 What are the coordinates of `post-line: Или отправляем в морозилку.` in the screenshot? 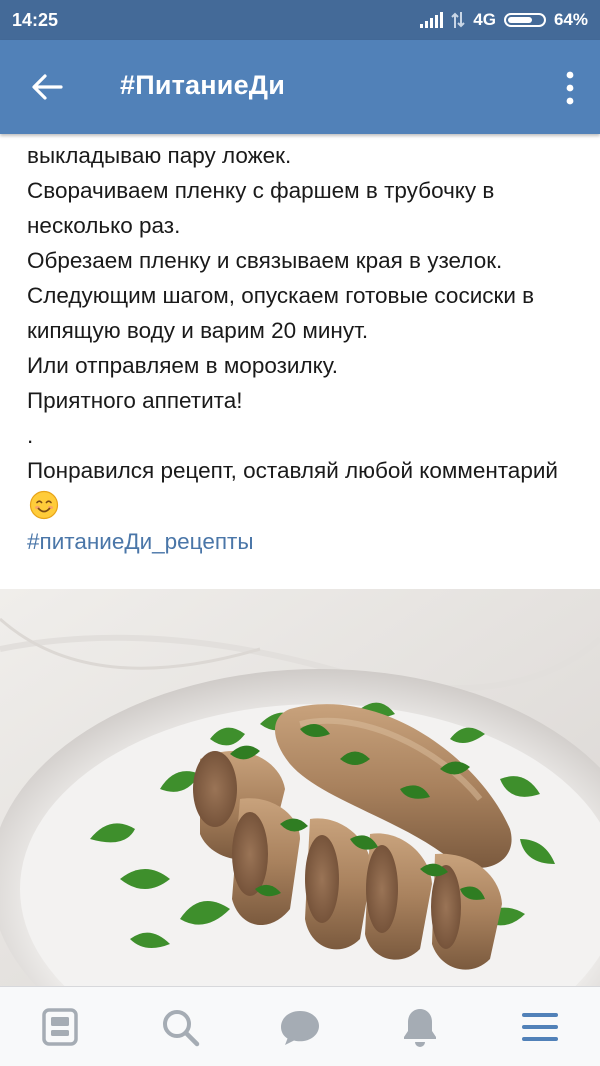 It's located at (182, 365).